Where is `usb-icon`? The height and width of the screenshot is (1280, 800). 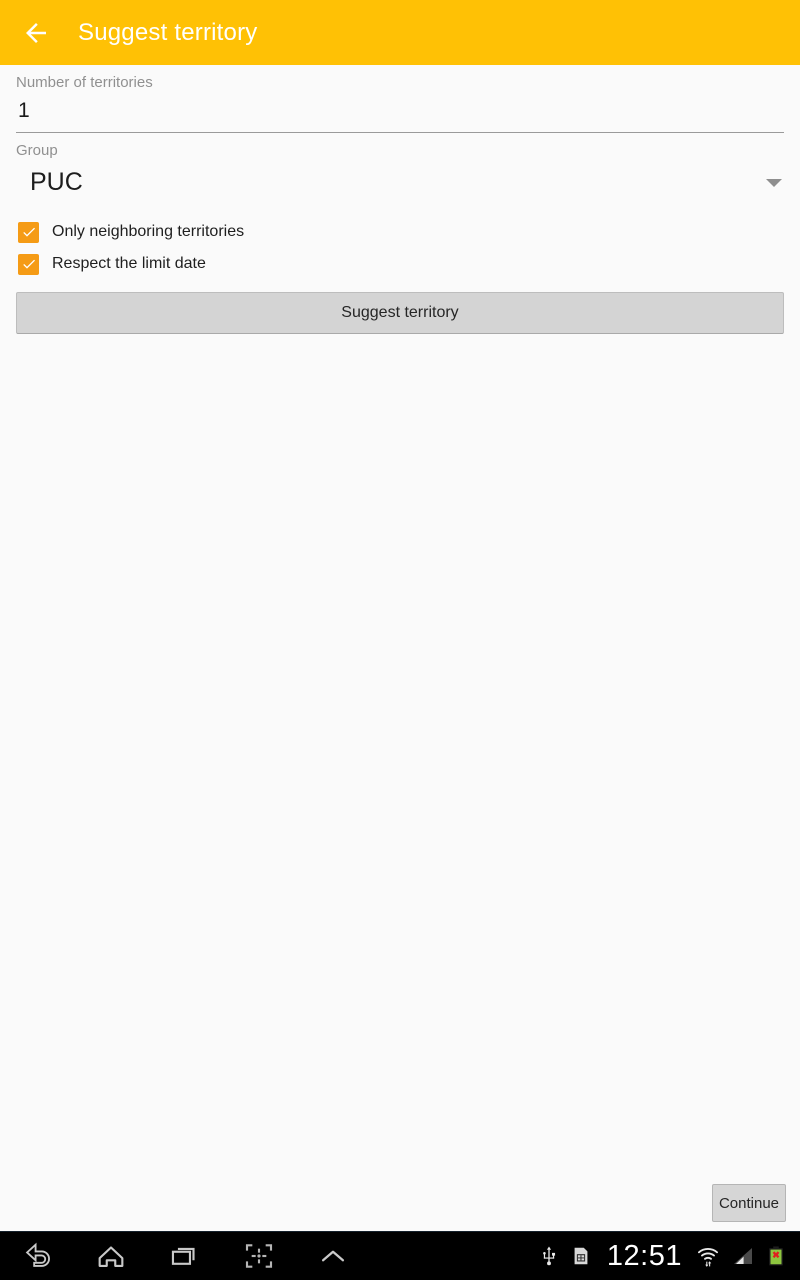 usb-icon is located at coordinates (549, 1256).